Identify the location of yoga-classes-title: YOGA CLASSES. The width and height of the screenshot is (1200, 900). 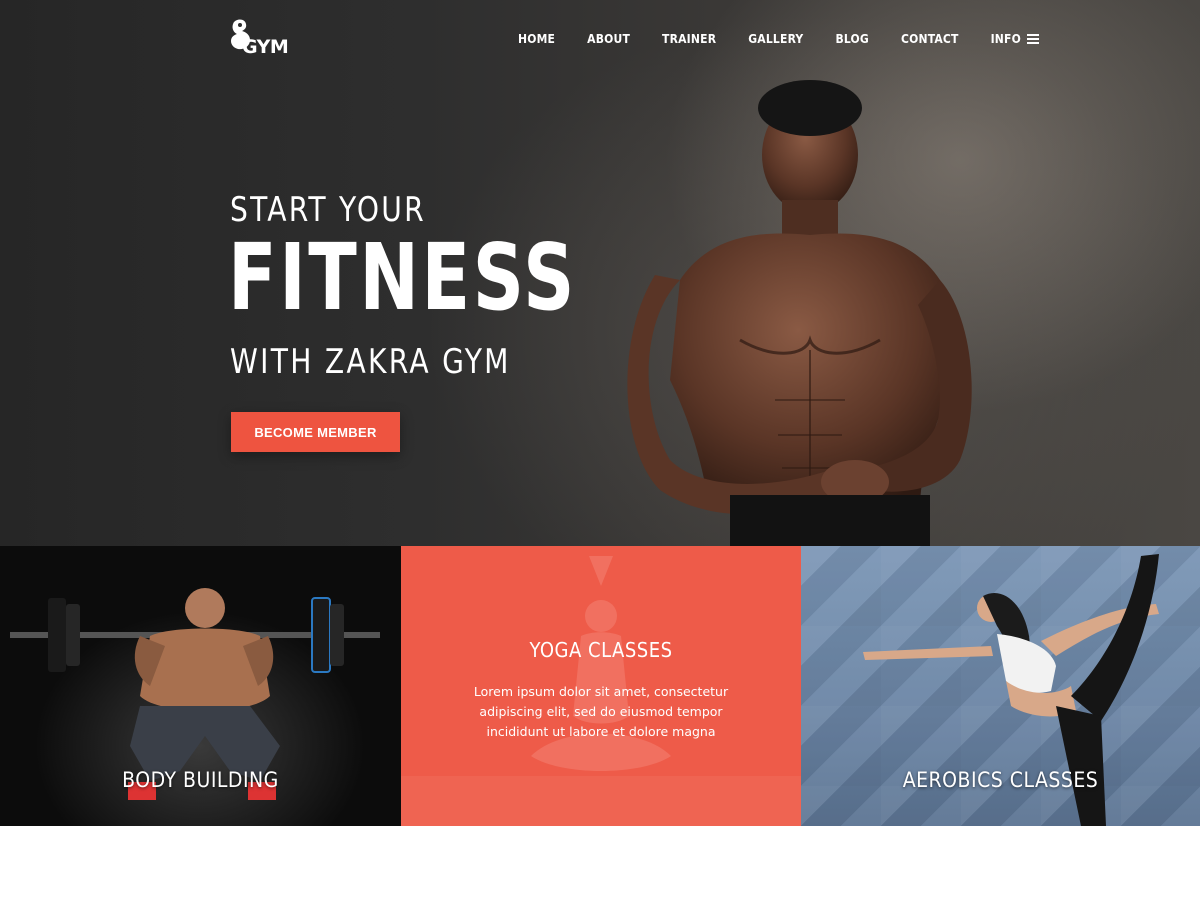
(601, 650).